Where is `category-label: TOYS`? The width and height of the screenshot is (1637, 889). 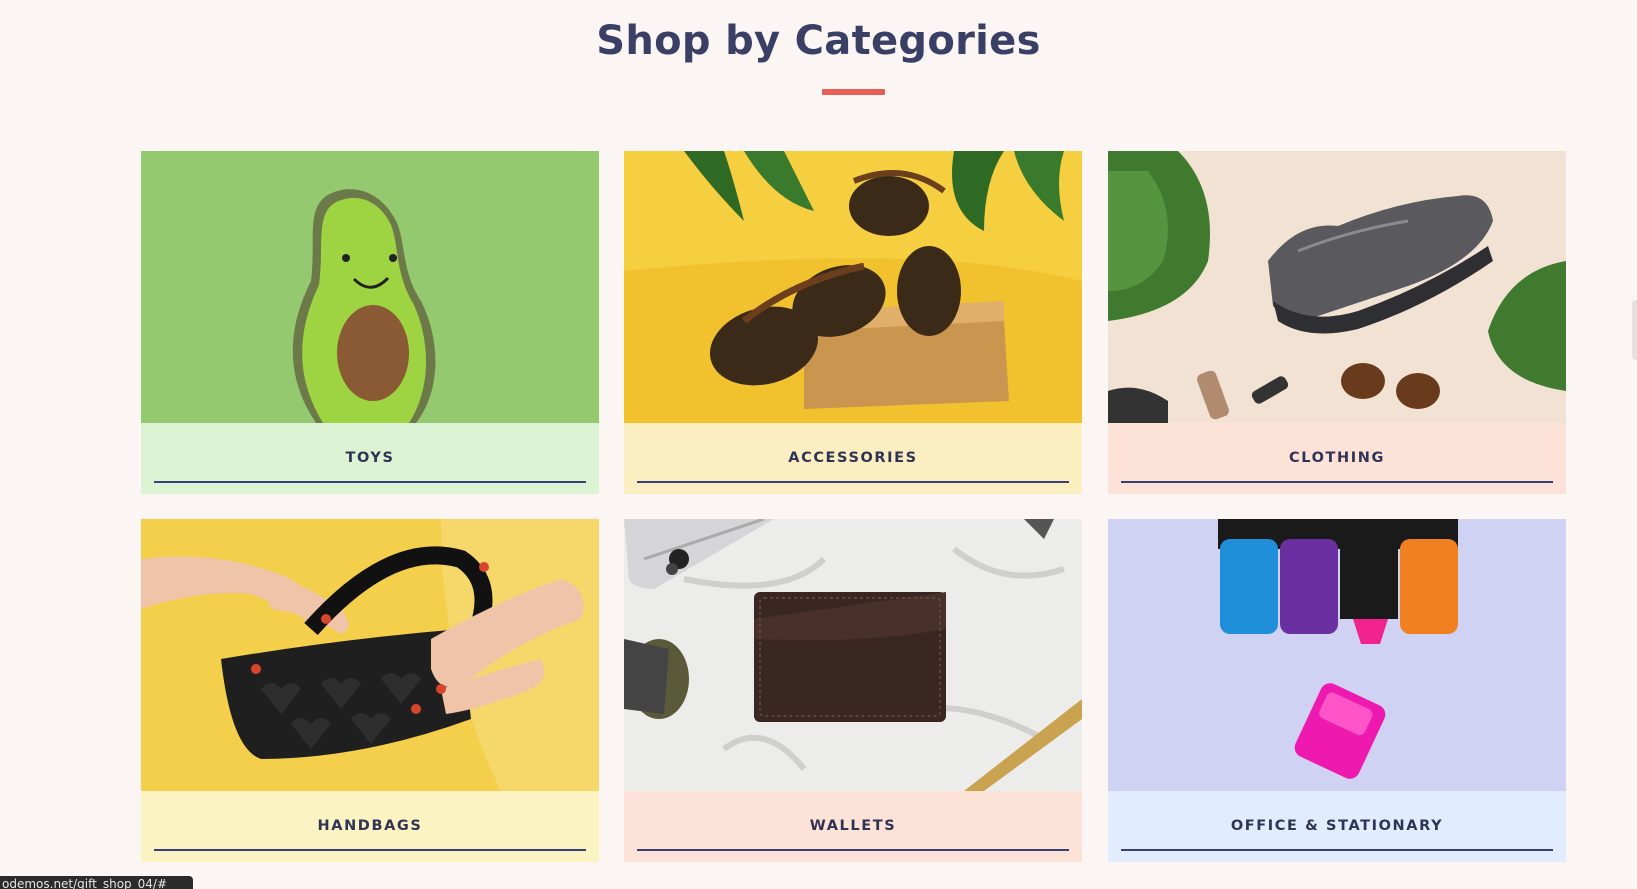
category-label: TOYS is located at coordinates (370, 458).